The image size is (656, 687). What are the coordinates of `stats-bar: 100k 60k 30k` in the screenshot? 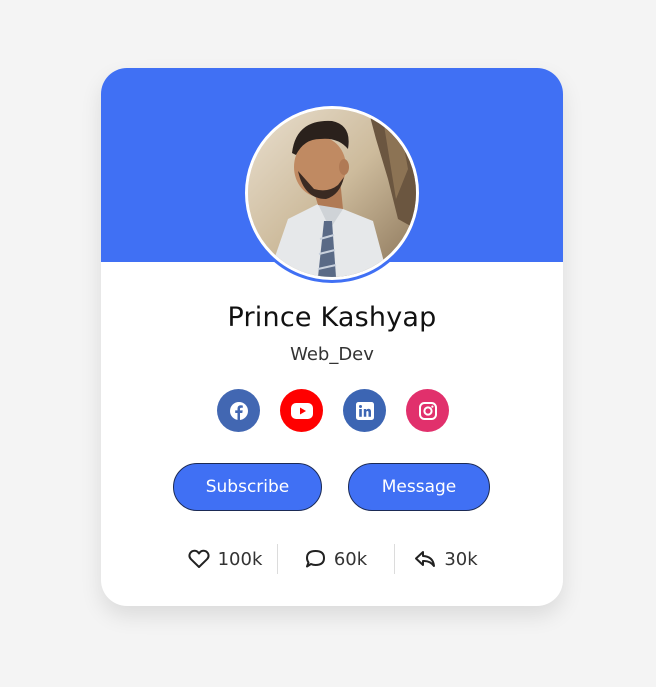 It's located at (335, 559).